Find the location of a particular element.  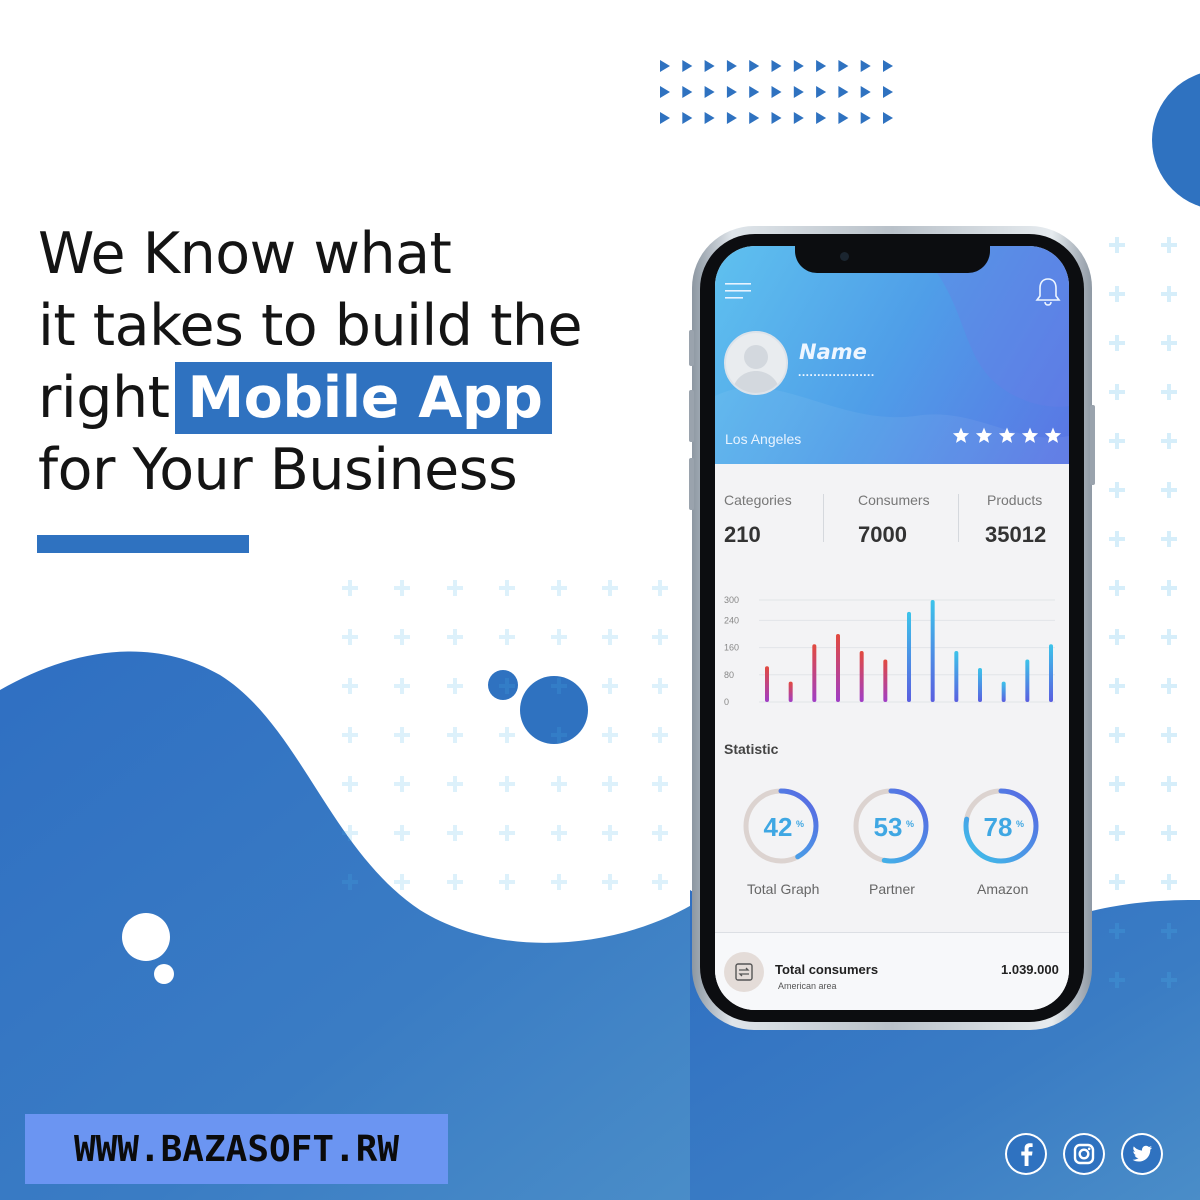

ring-unit: % is located at coordinates (1020, 824).